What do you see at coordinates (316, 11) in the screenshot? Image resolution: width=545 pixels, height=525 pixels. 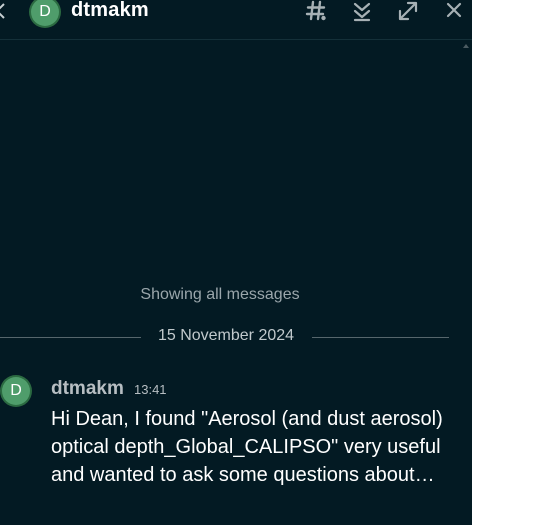 I see `hashtag-icon` at bounding box center [316, 11].